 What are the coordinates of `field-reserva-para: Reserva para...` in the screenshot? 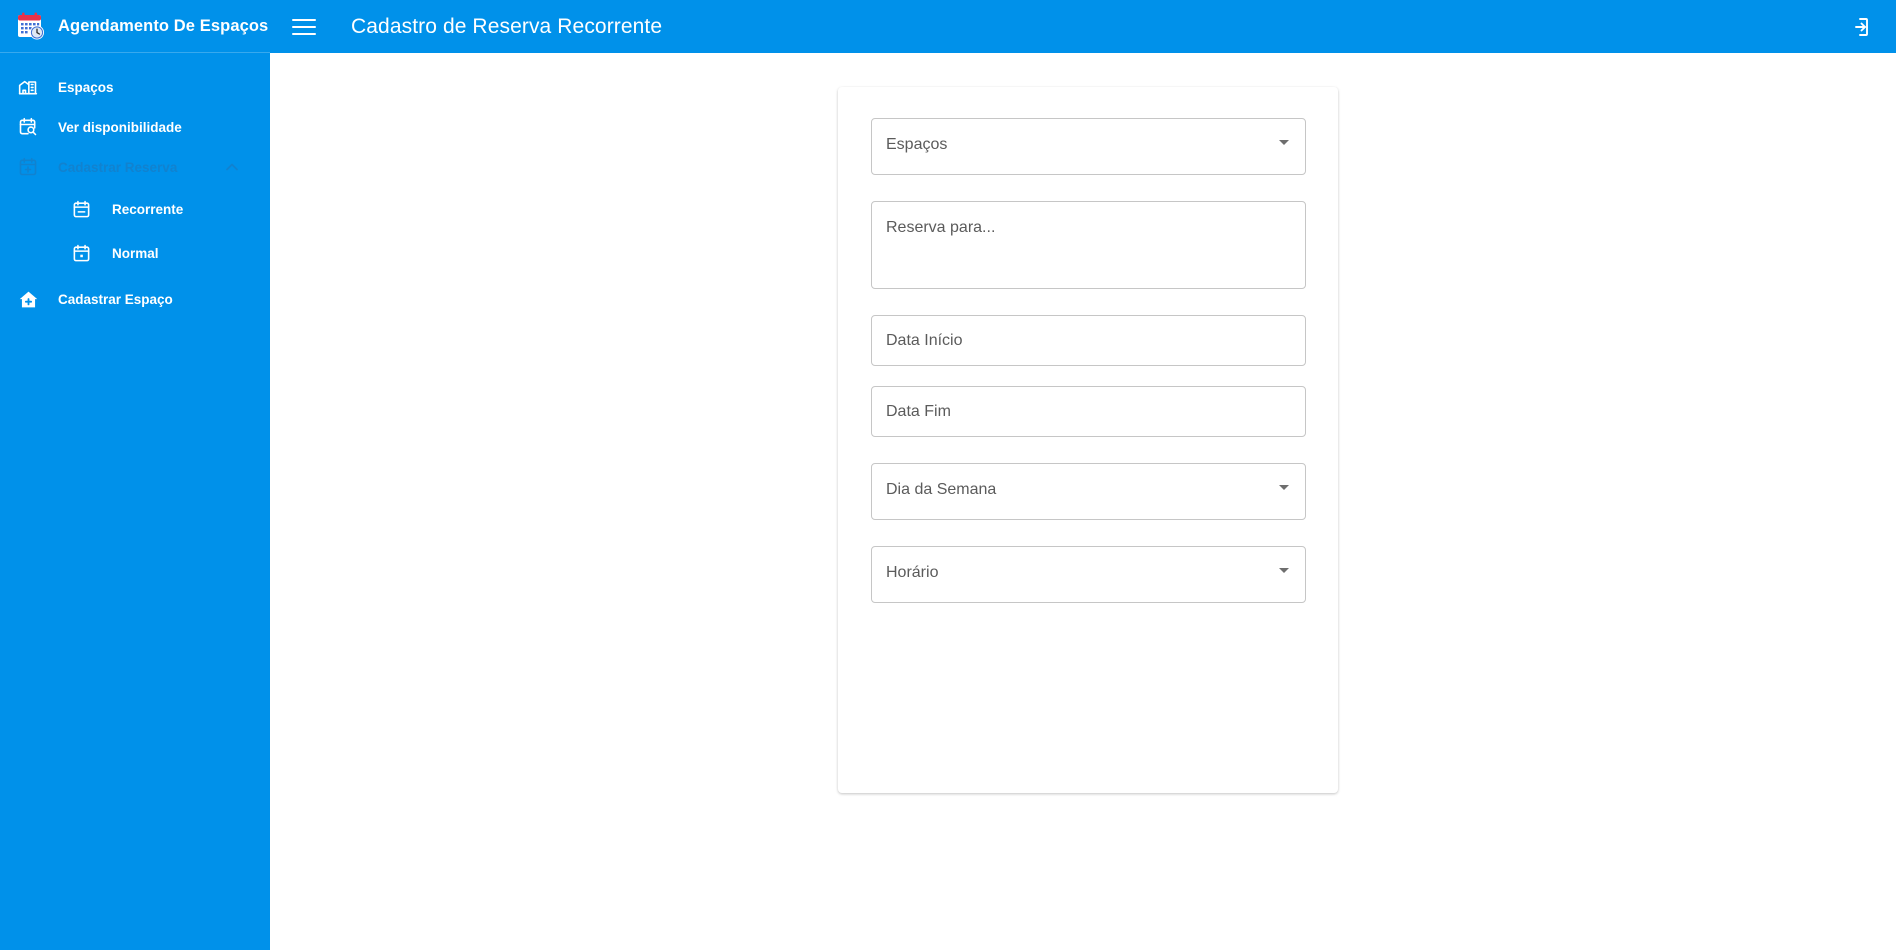 It's located at (1088, 245).